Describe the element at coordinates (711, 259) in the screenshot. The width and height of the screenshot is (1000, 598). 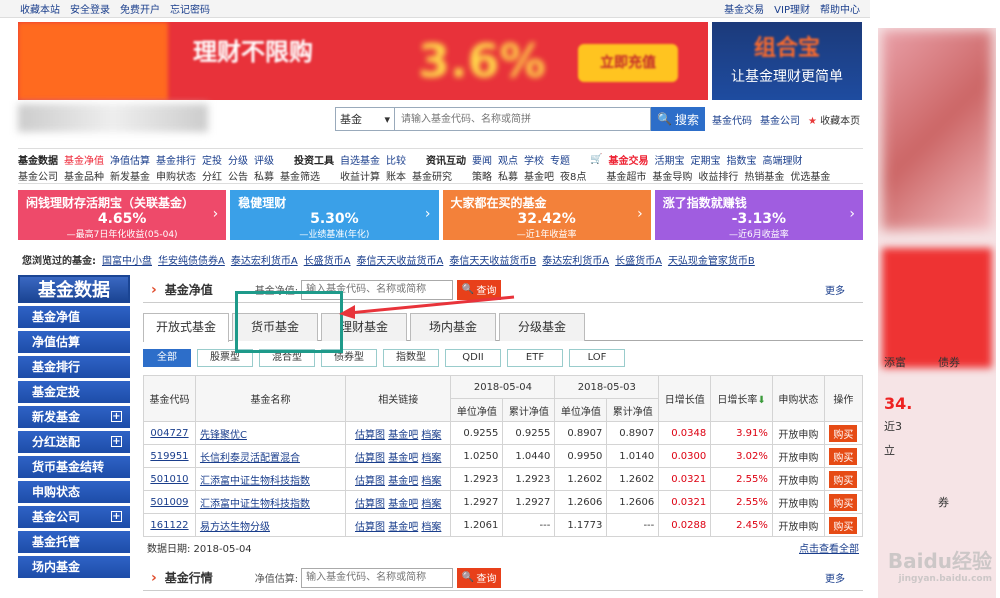
I see `recent-fund-link: 天弘现金管家货币B` at that location.